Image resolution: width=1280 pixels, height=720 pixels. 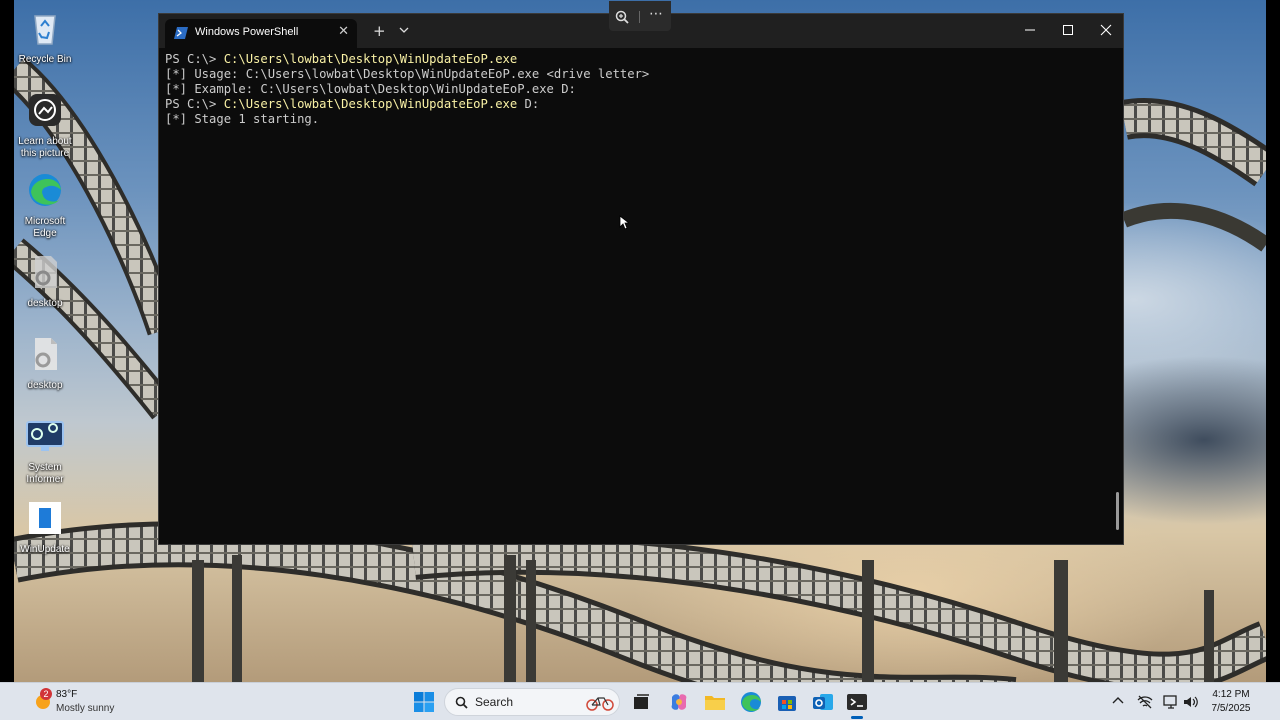 I want to click on desktop-file-shortcut-1: desktop, so click(x=45, y=281).